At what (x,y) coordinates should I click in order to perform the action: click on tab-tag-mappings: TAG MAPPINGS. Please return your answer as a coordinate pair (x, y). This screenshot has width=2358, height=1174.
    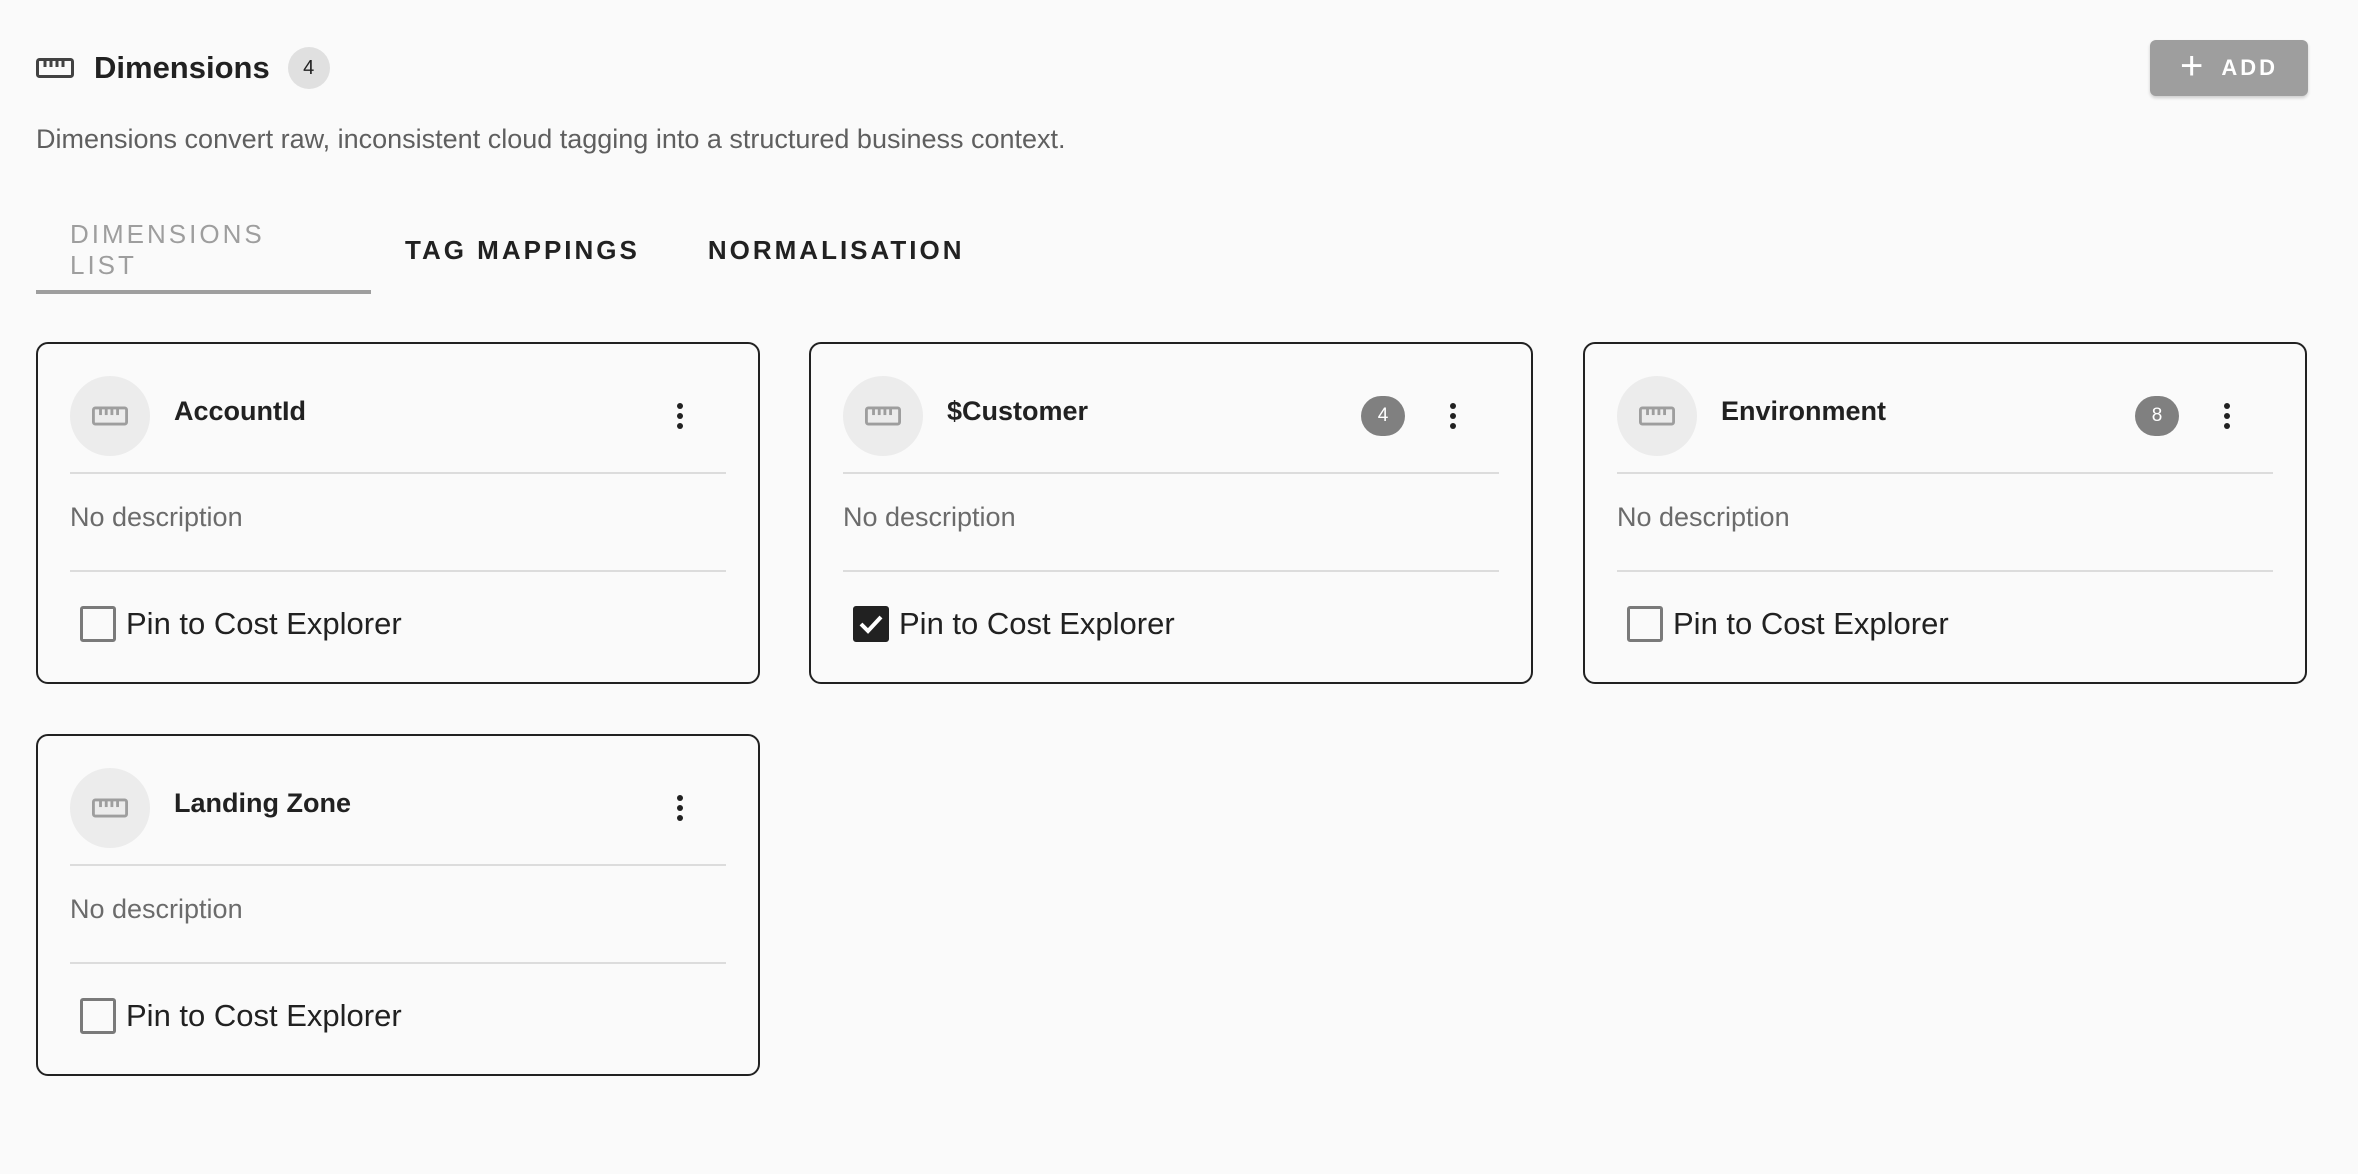
    Looking at the image, I should click on (522, 250).